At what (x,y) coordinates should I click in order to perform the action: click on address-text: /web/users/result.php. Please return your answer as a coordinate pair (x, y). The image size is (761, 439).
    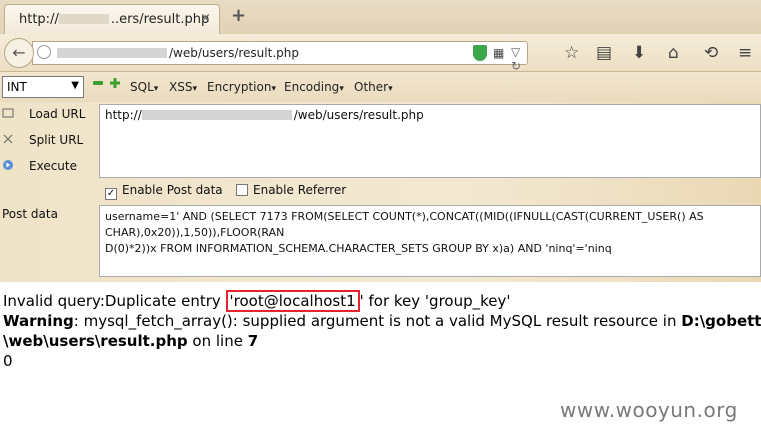
    Looking at the image, I should click on (178, 53).